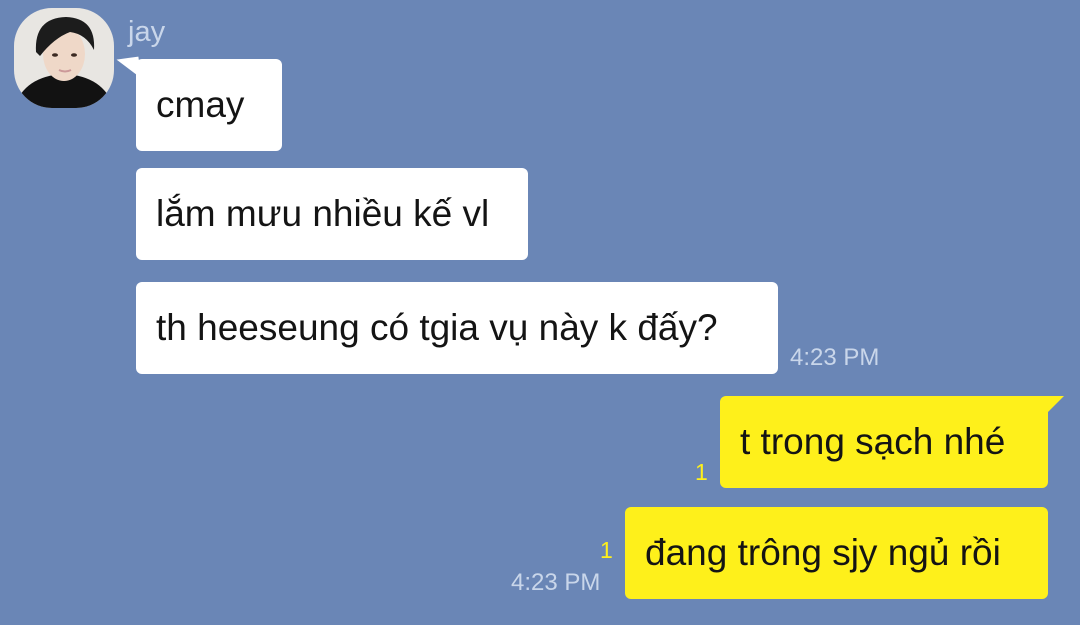 The image size is (1080, 625). What do you see at coordinates (823, 552) in the screenshot?
I see `message-text: đang trông sjy ngủ rồi` at bounding box center [823, 552].